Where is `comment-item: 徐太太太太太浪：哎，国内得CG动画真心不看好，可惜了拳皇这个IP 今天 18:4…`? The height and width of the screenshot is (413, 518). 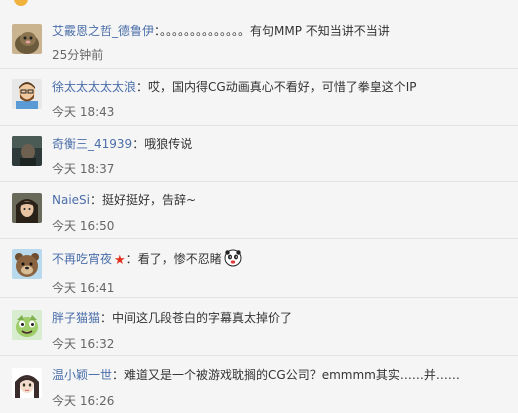 comment-item: 徐太太太太太浪：哎，国内得CG动画真心不看好，可惜了拳皇这个IP 今天 18:4… is located at coordinates (259, 97).